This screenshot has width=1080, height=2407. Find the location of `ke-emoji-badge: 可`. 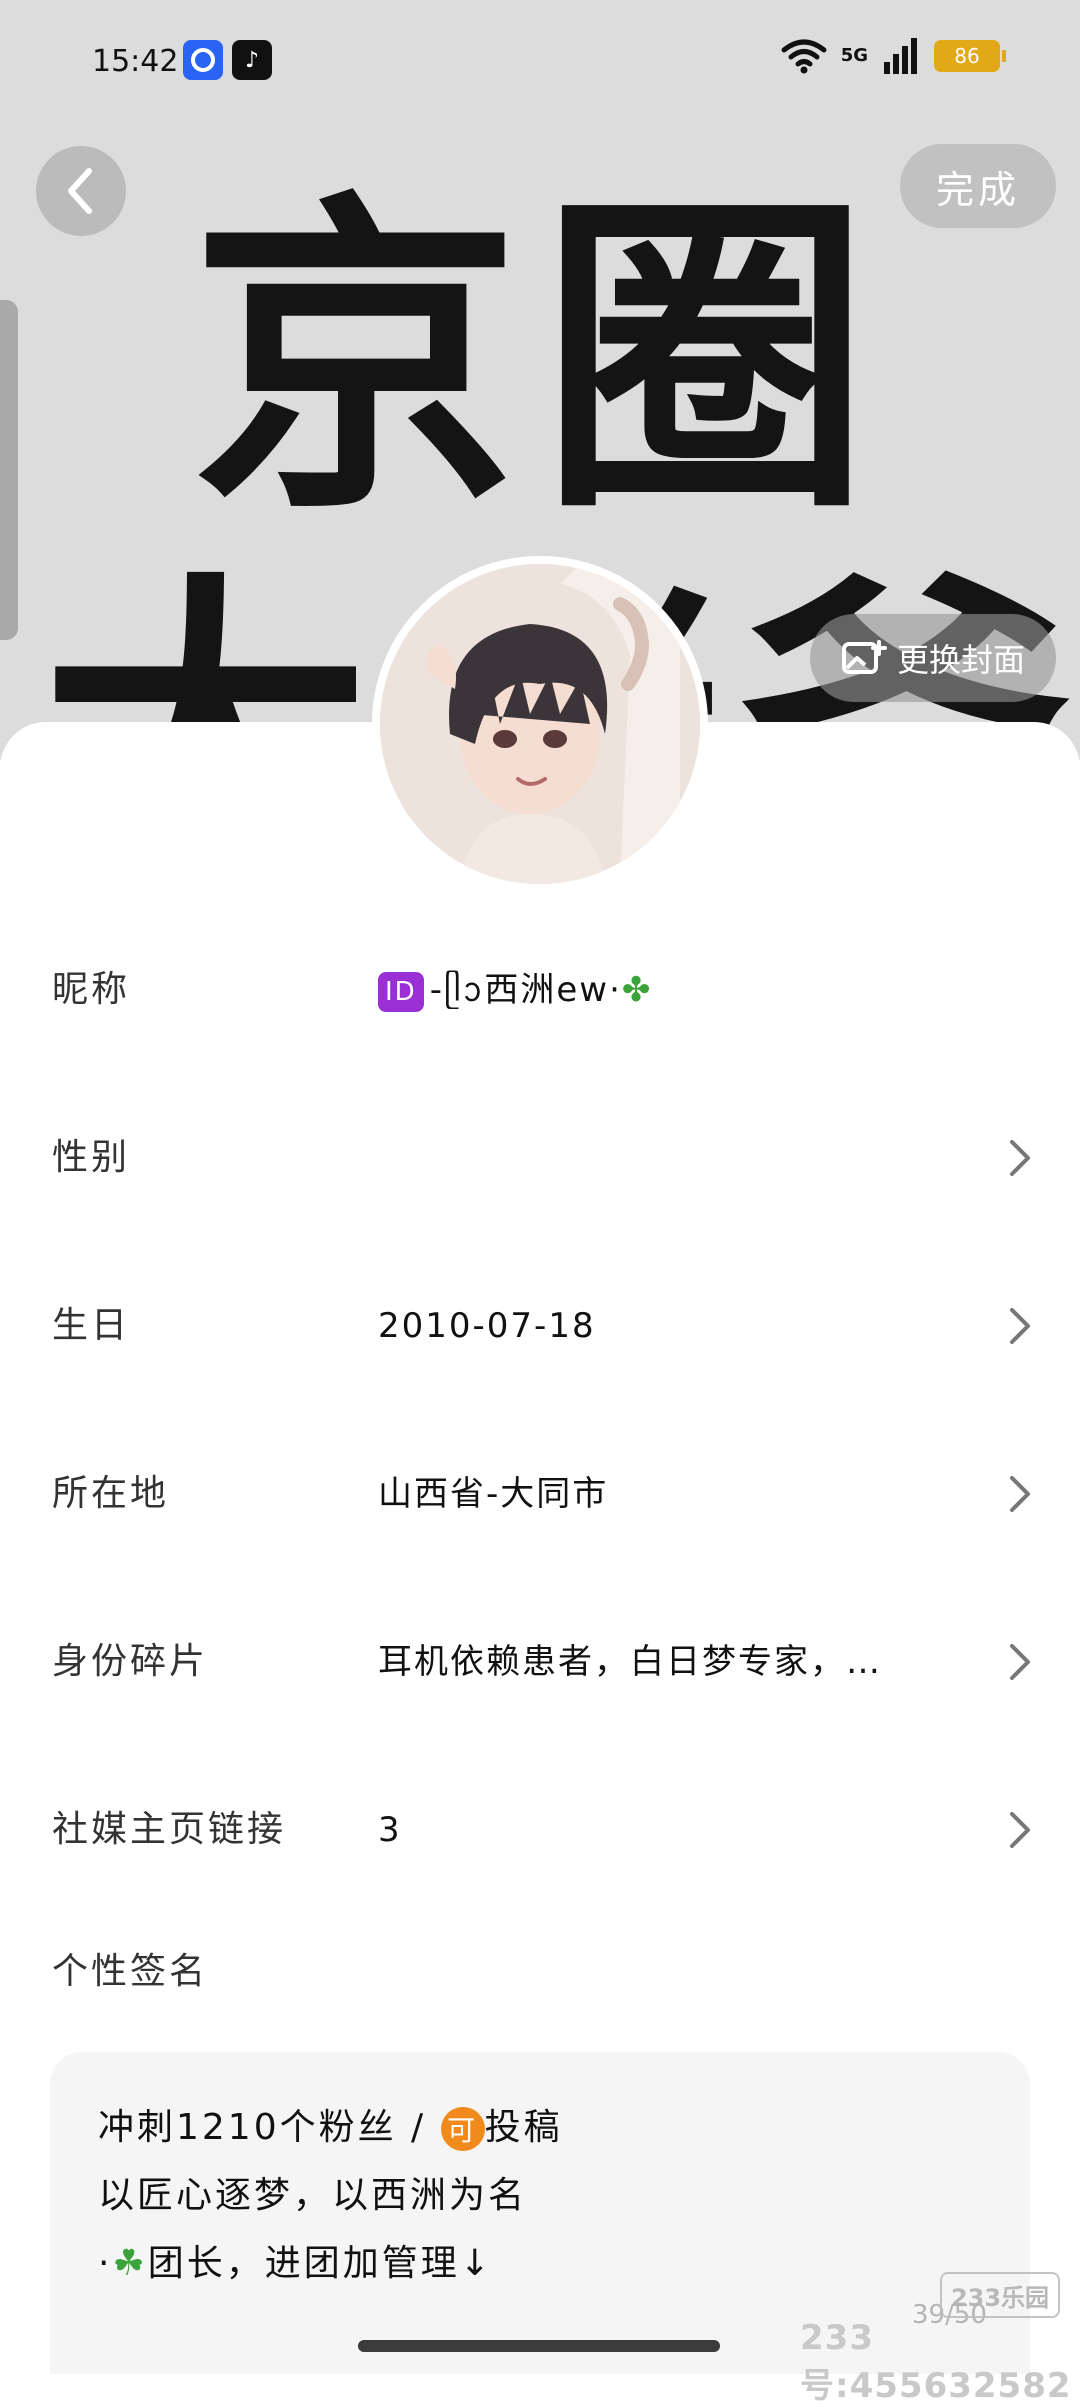

ke-emoji-badge: 可 is located at coordinates (462, 2129).